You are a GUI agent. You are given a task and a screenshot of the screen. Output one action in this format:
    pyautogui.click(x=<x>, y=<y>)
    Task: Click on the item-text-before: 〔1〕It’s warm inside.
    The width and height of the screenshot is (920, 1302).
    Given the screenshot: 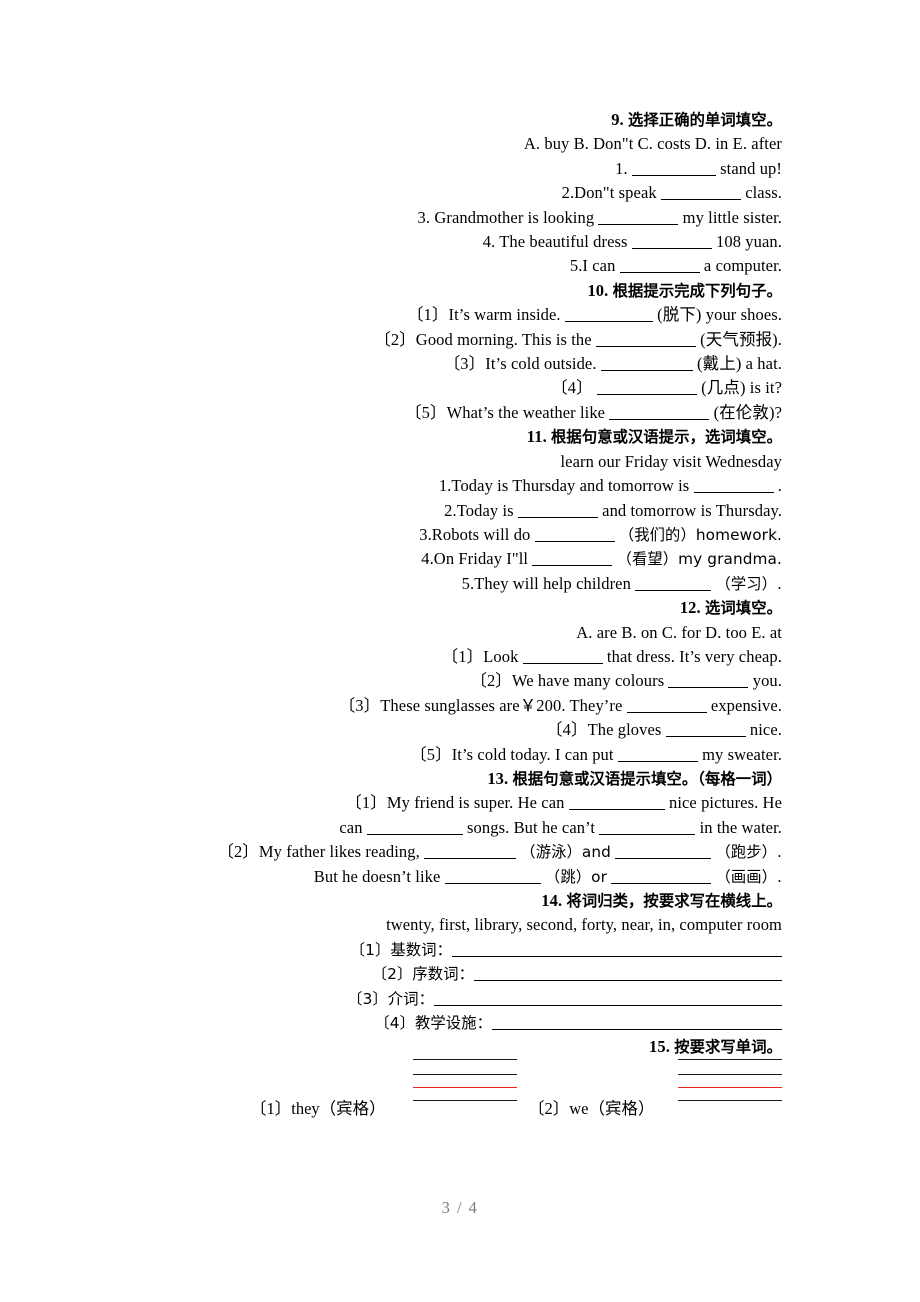 What is the action you would take?
    pyautogui.click(x=483, y=315)
    